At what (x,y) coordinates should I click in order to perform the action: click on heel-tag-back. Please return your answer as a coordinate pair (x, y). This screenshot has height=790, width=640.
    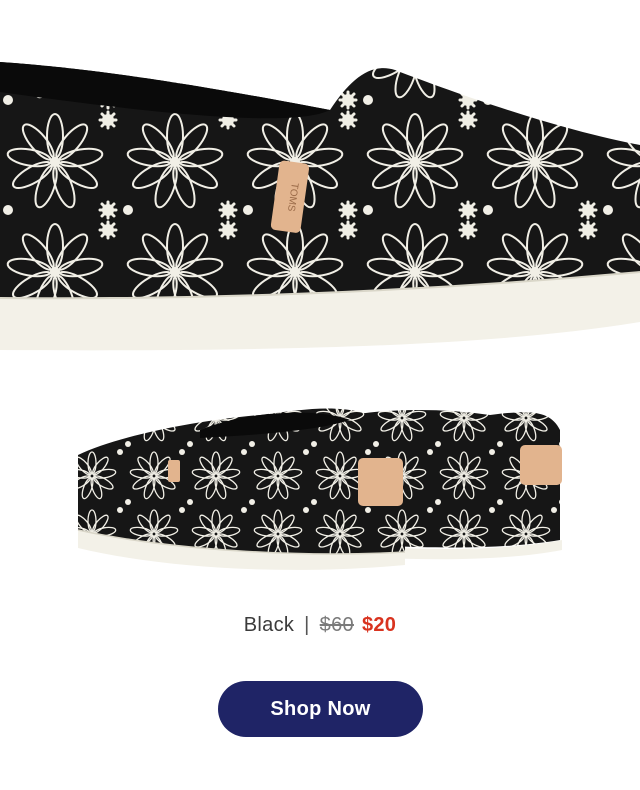
    Looking at the image, I should click on (541, 465).